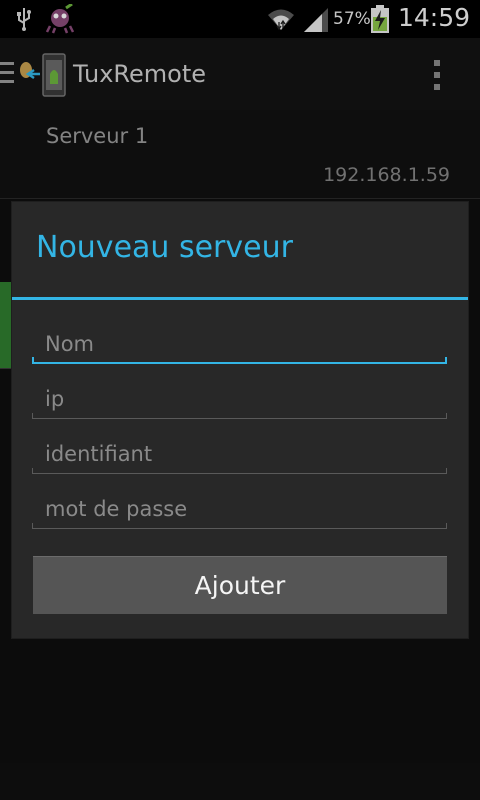 Image resolution: width=480 pixels, height=800 pixels. I want to click on username-input, so click(239, 454).